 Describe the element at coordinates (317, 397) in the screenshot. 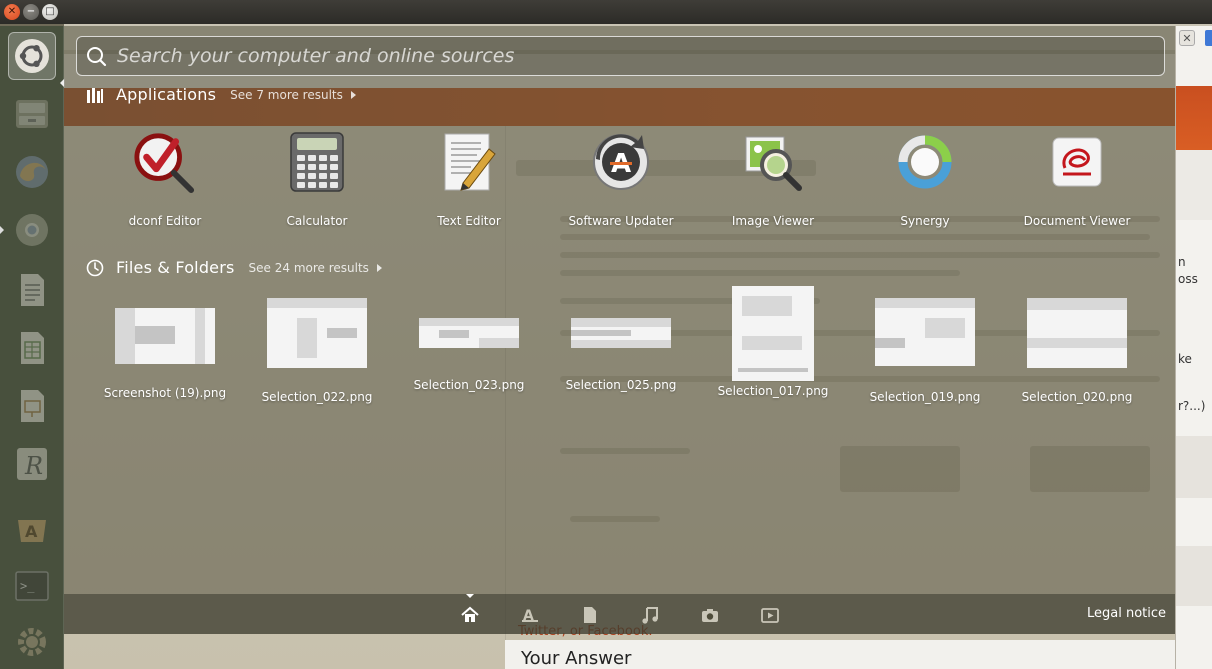

I see `file-label: Selection_022.png` at that location.